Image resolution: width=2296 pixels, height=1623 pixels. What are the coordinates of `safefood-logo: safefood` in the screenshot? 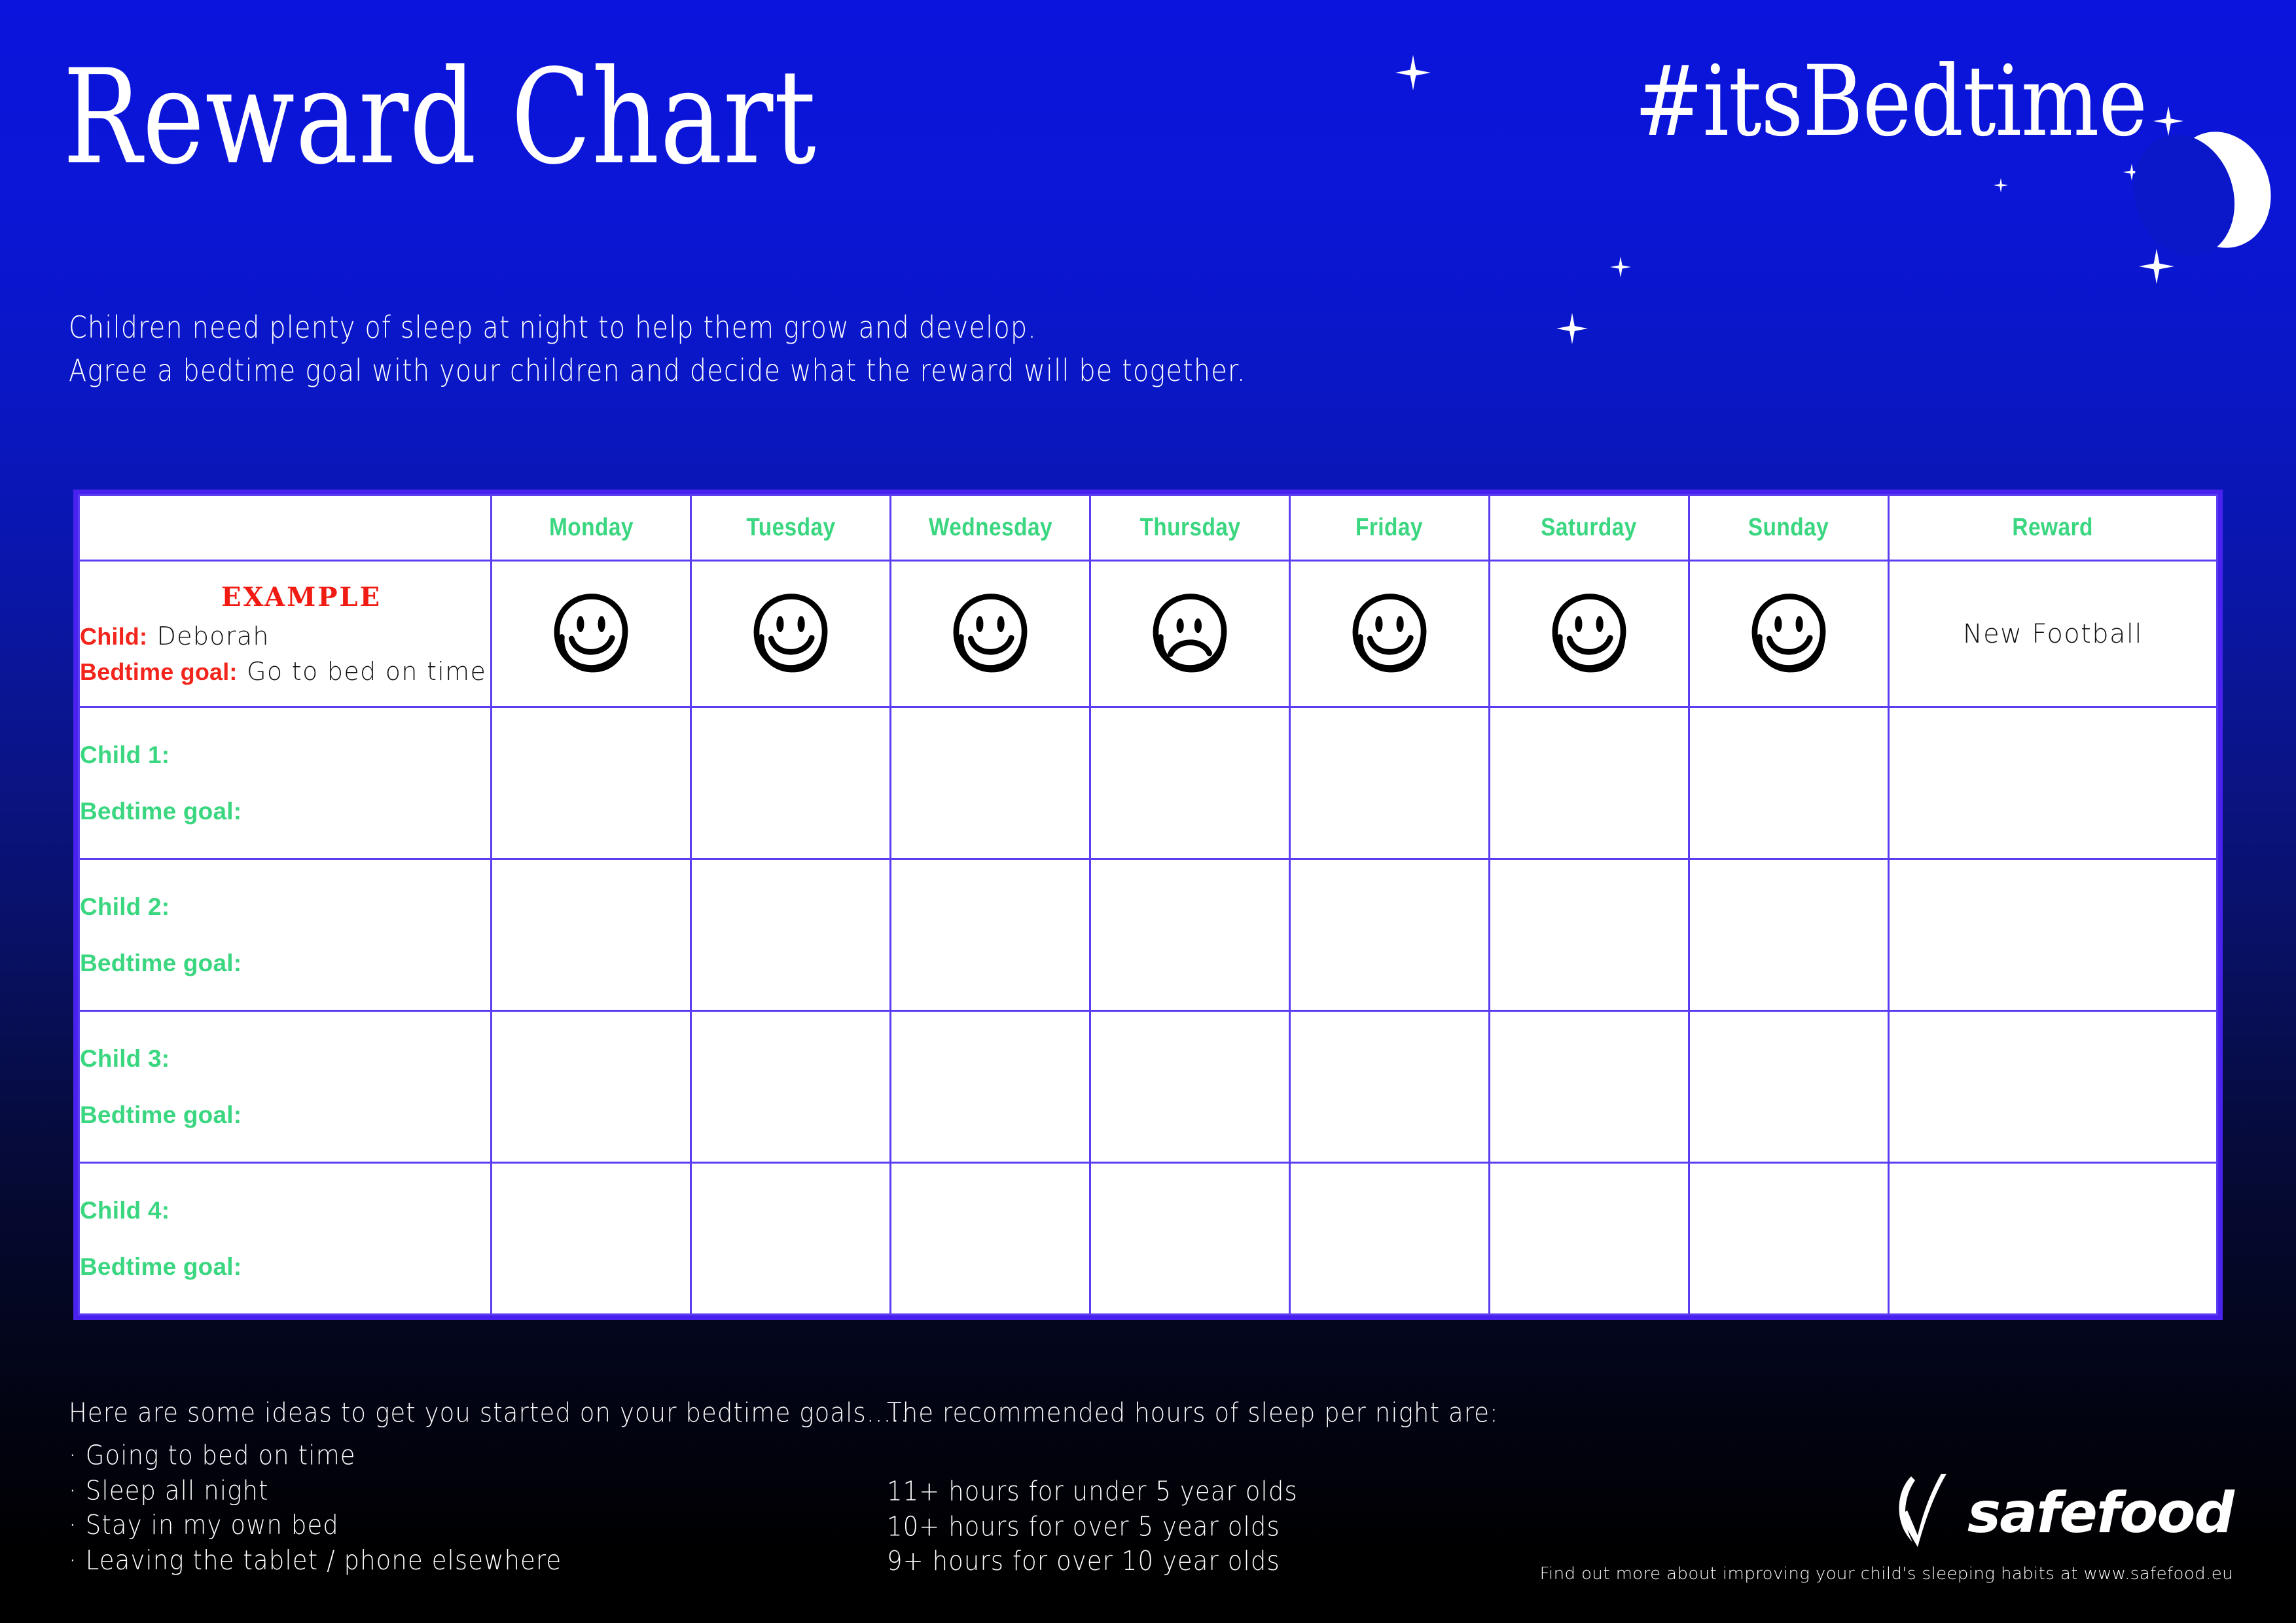 It's located at (2059, 1512).